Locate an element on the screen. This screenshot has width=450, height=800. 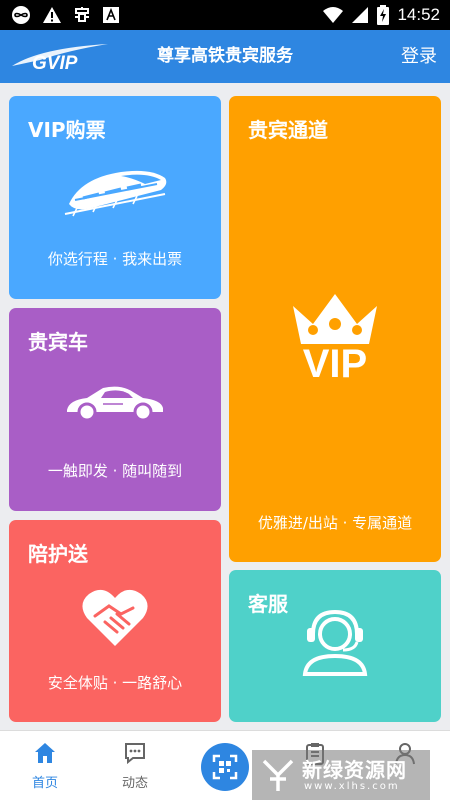
warning-icon is located at coordinates (52, 15).